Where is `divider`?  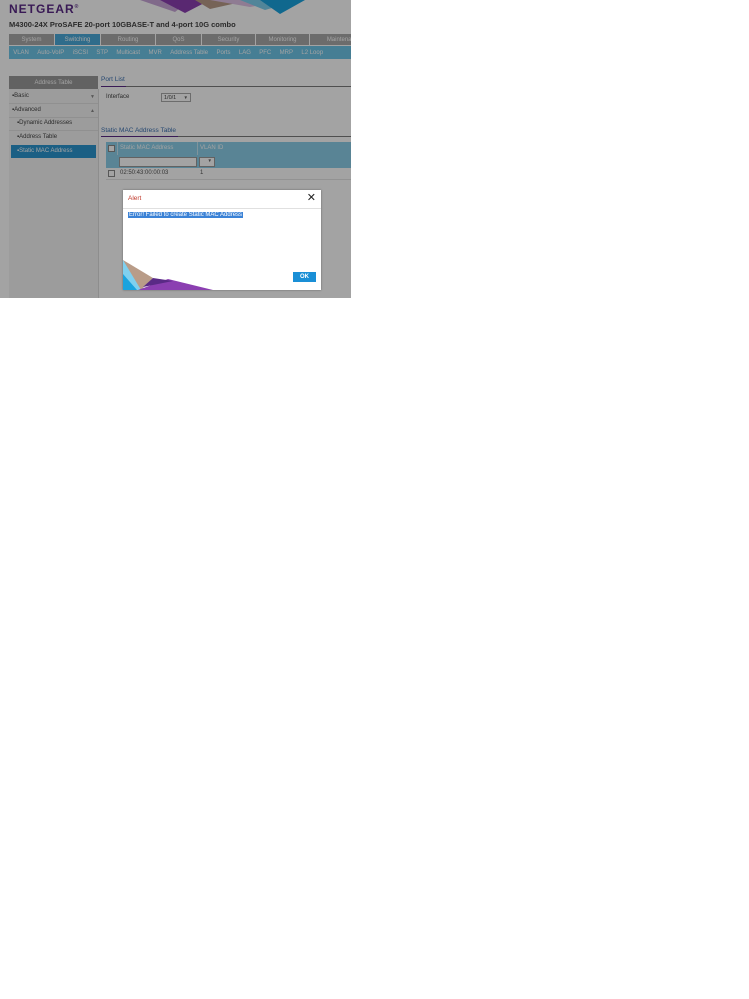
divider is located at coordinates (222, 208).